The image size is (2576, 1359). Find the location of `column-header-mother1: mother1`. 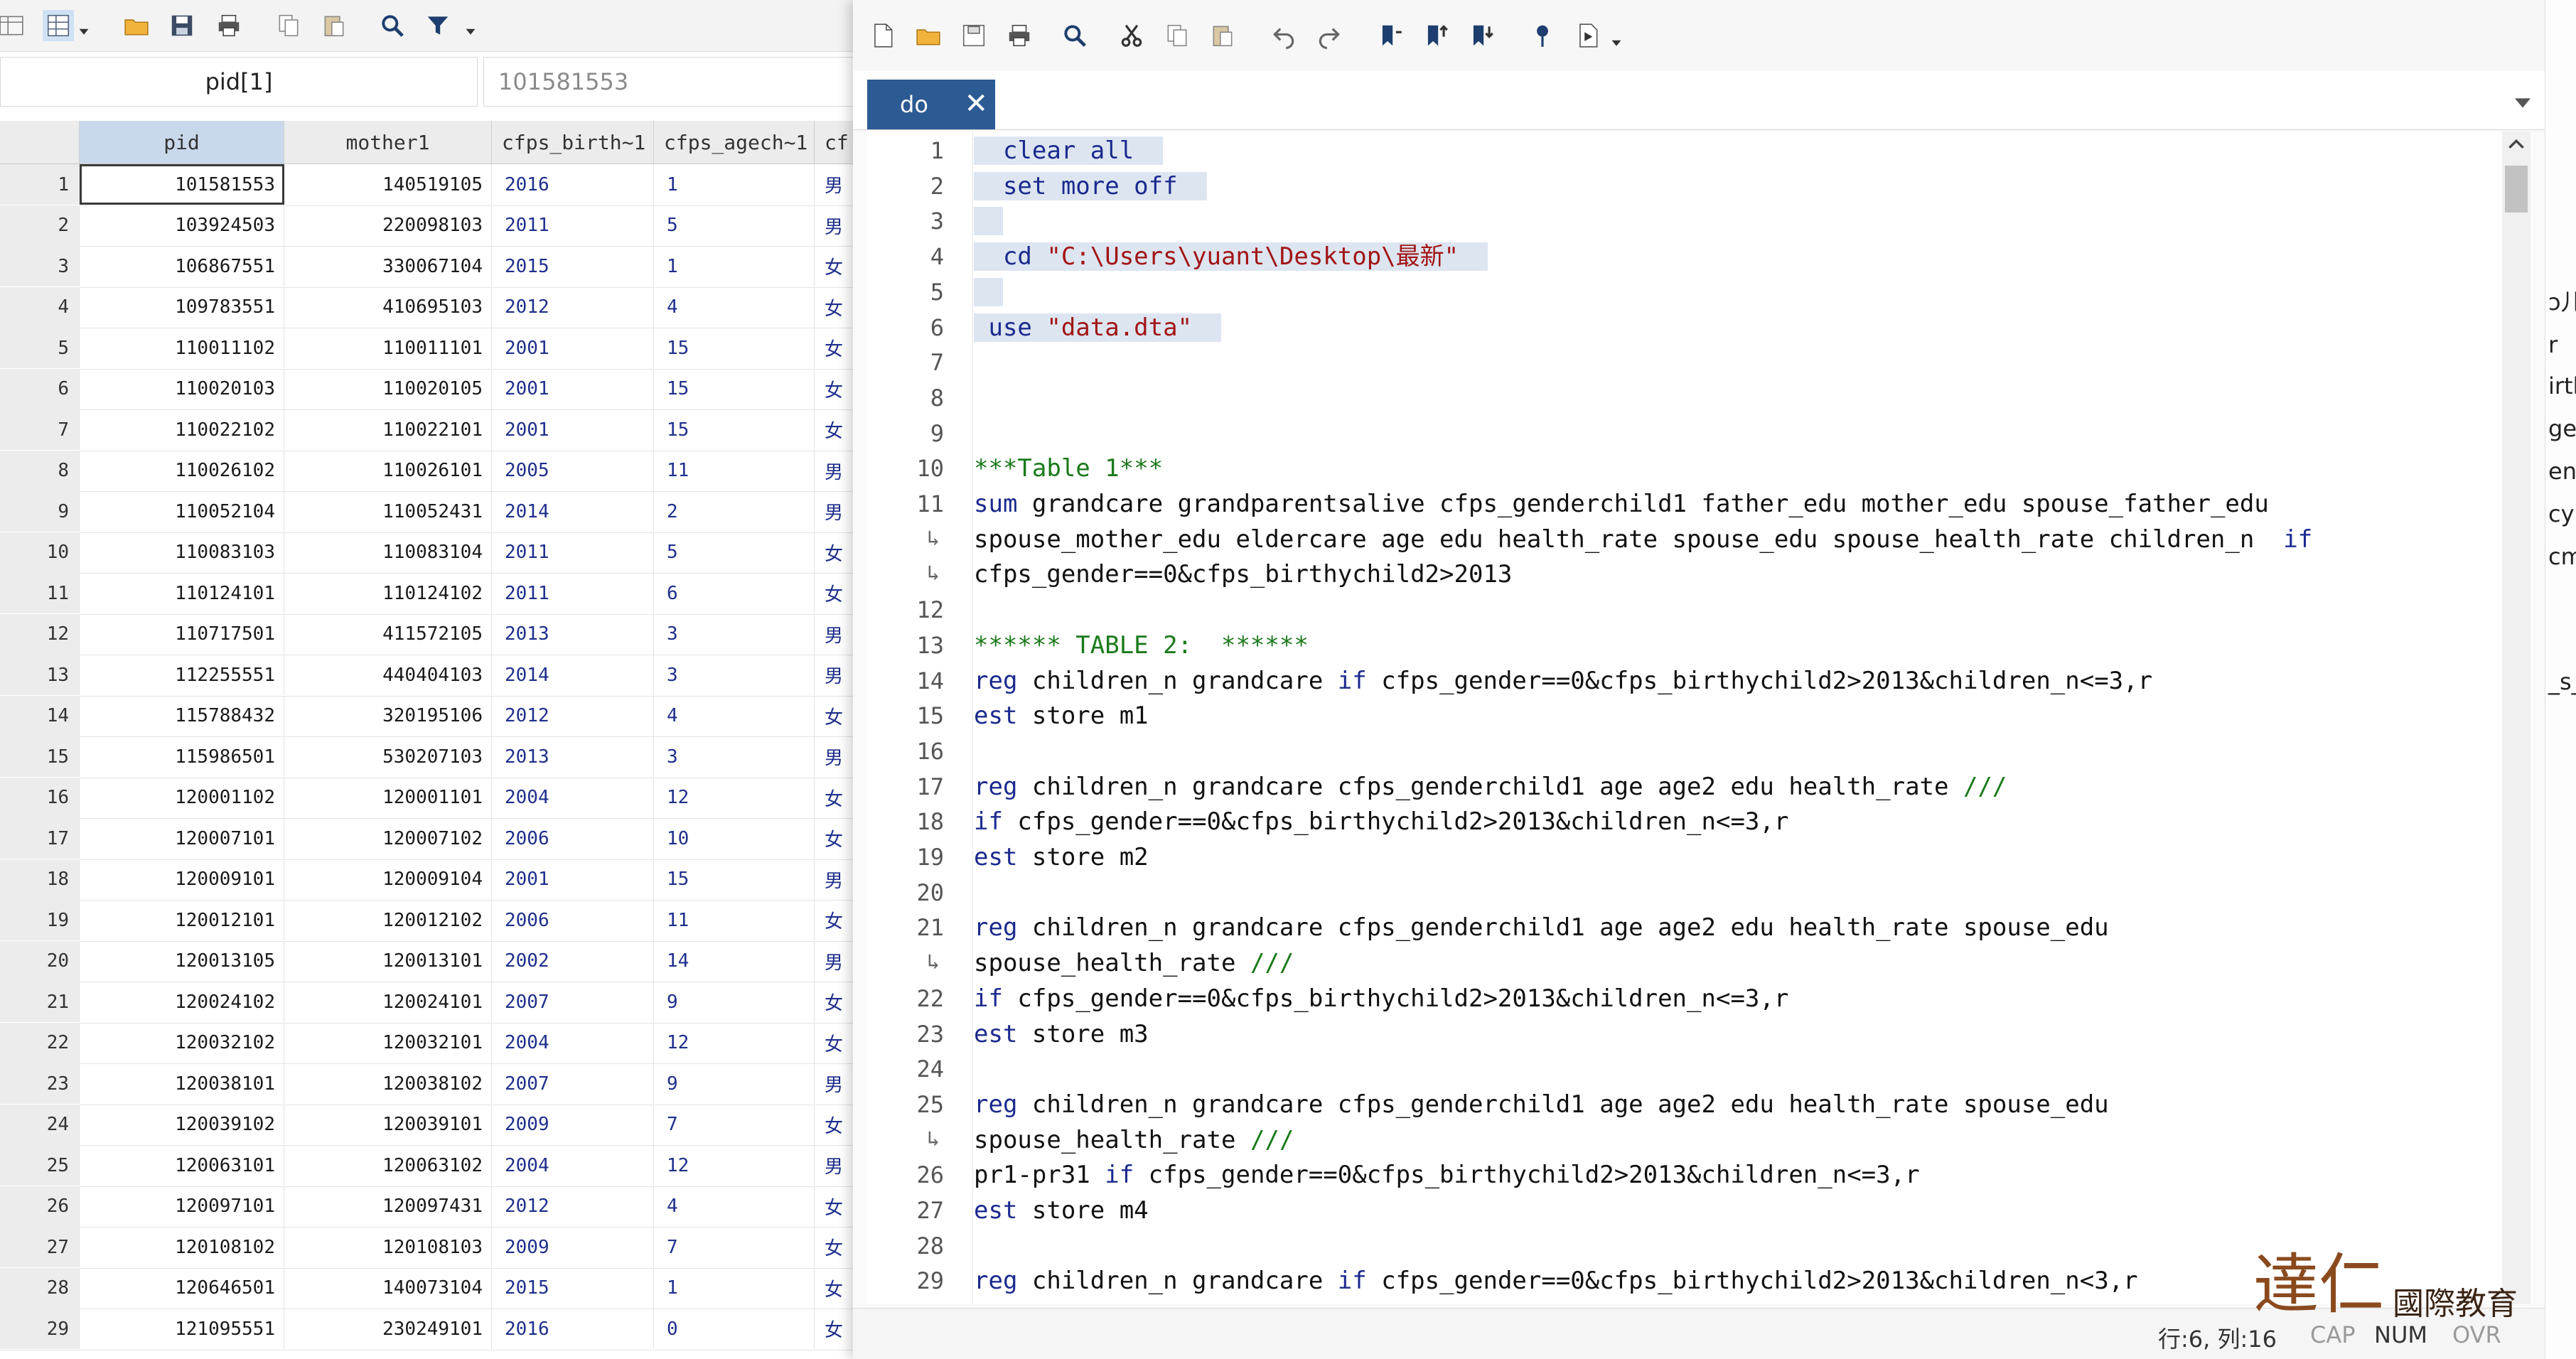

column-header-mother1: mother1 is located at coordinates (388, 142).